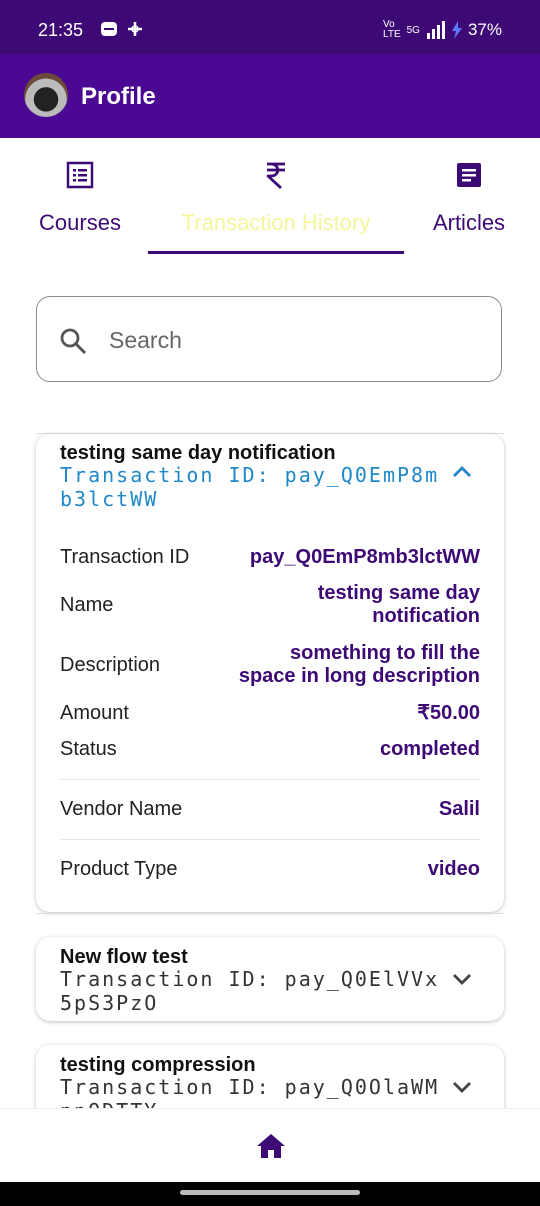  Describe the element at coordinates (462, 473) in the screenshot. I see `chevron-up-icon` at that location.